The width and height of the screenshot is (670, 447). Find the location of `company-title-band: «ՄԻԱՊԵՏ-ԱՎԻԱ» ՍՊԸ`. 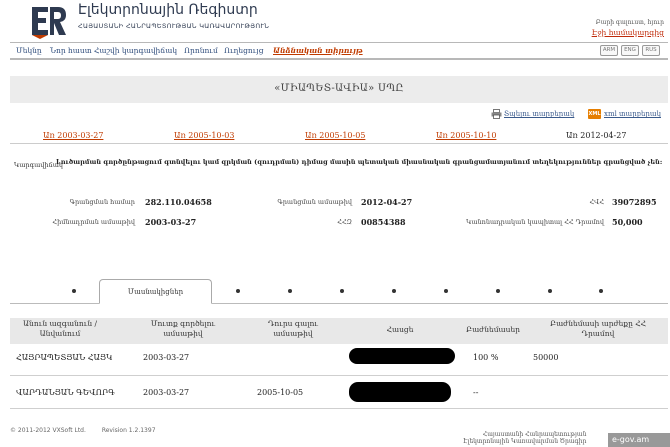

company-title-band: «ՄԻԱՊԵՏ-ԱՎԻԱ» ՍՊԸ is located at coordinates (339, 89).